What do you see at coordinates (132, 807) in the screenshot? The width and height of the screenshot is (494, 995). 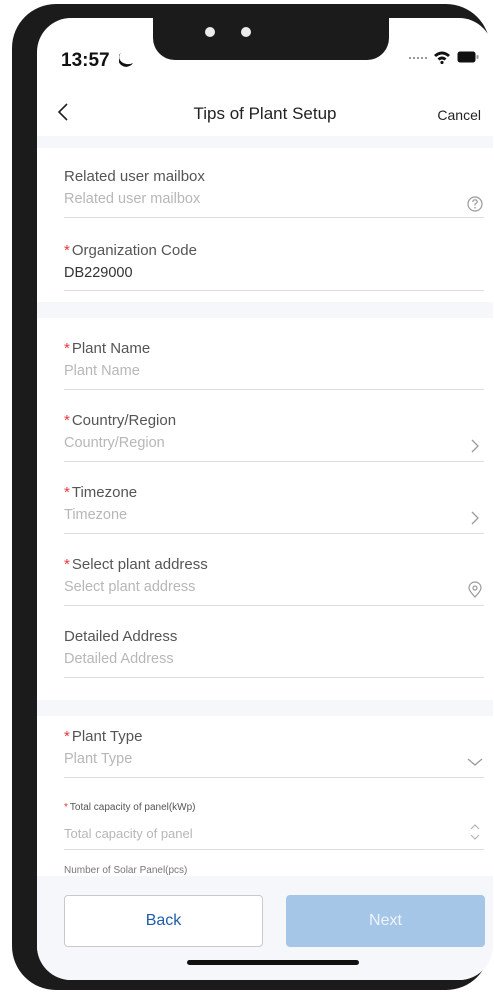 I see `total-capacity-label: Total capacity of panel(kWp)` at bounding box center [132, 807].